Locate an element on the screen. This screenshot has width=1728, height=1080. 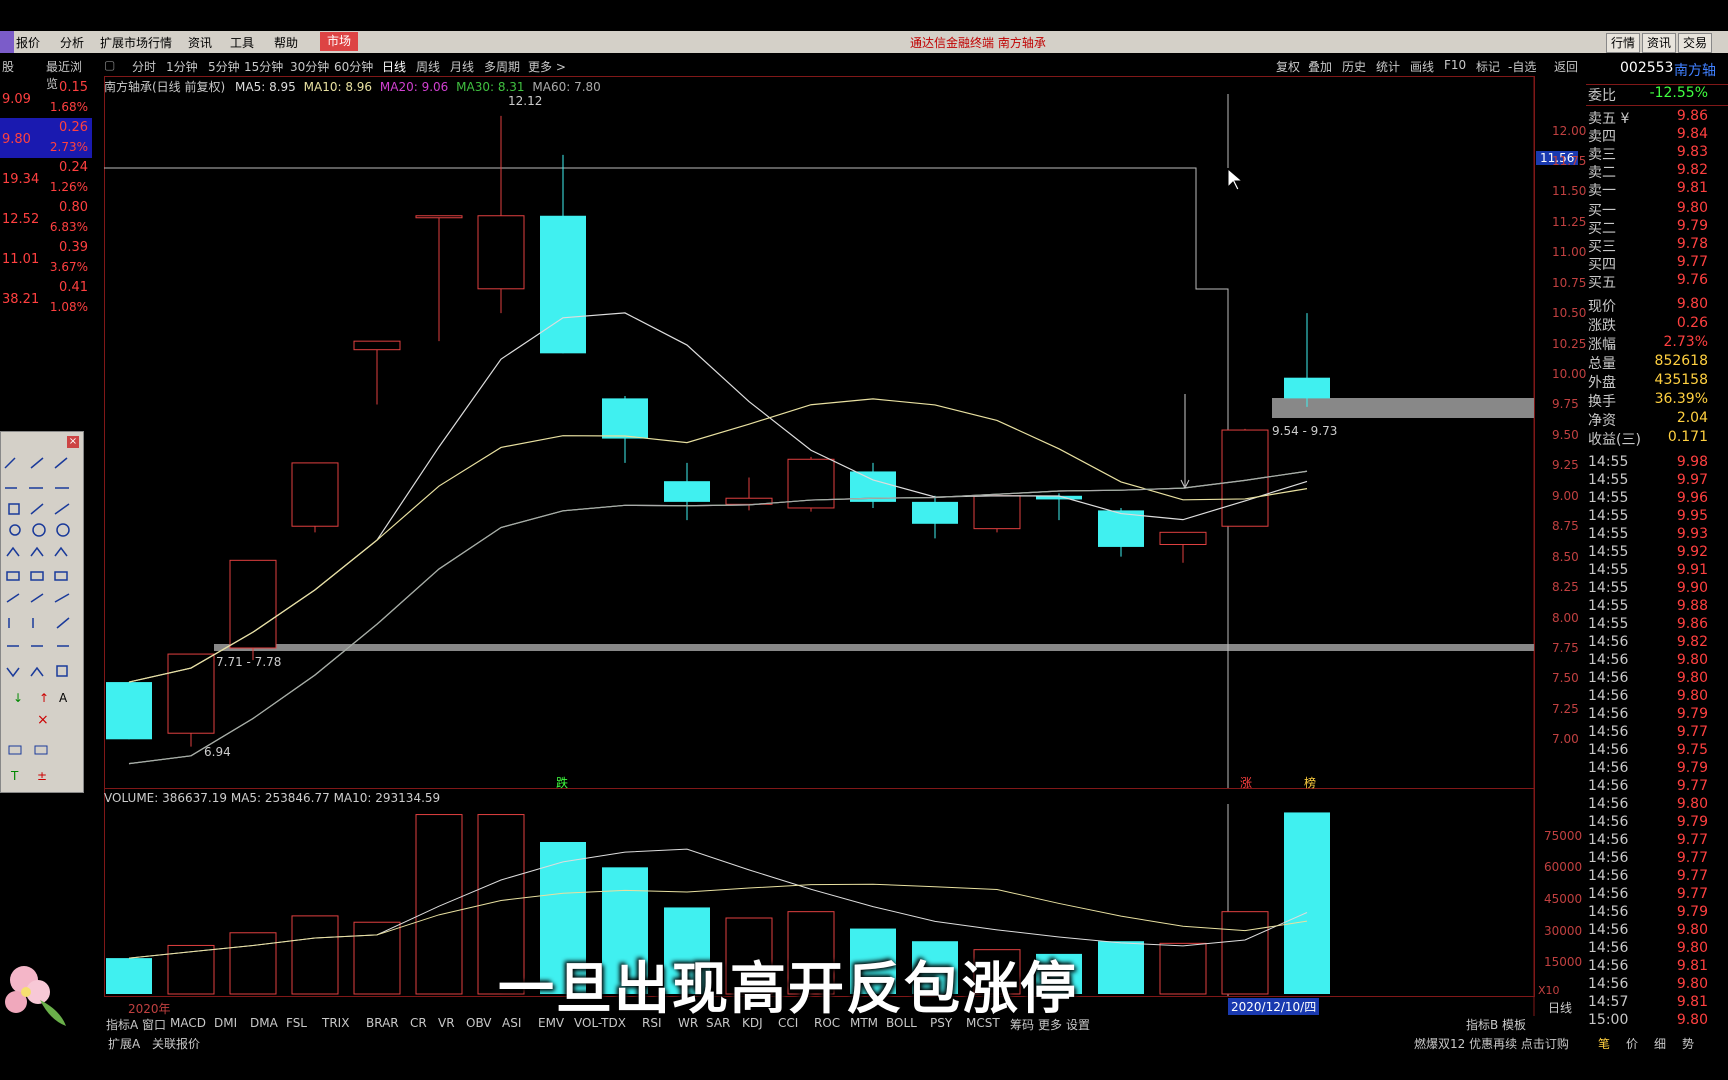
tab-period-30m: 30分钟 is located at coordinates (309, 66).